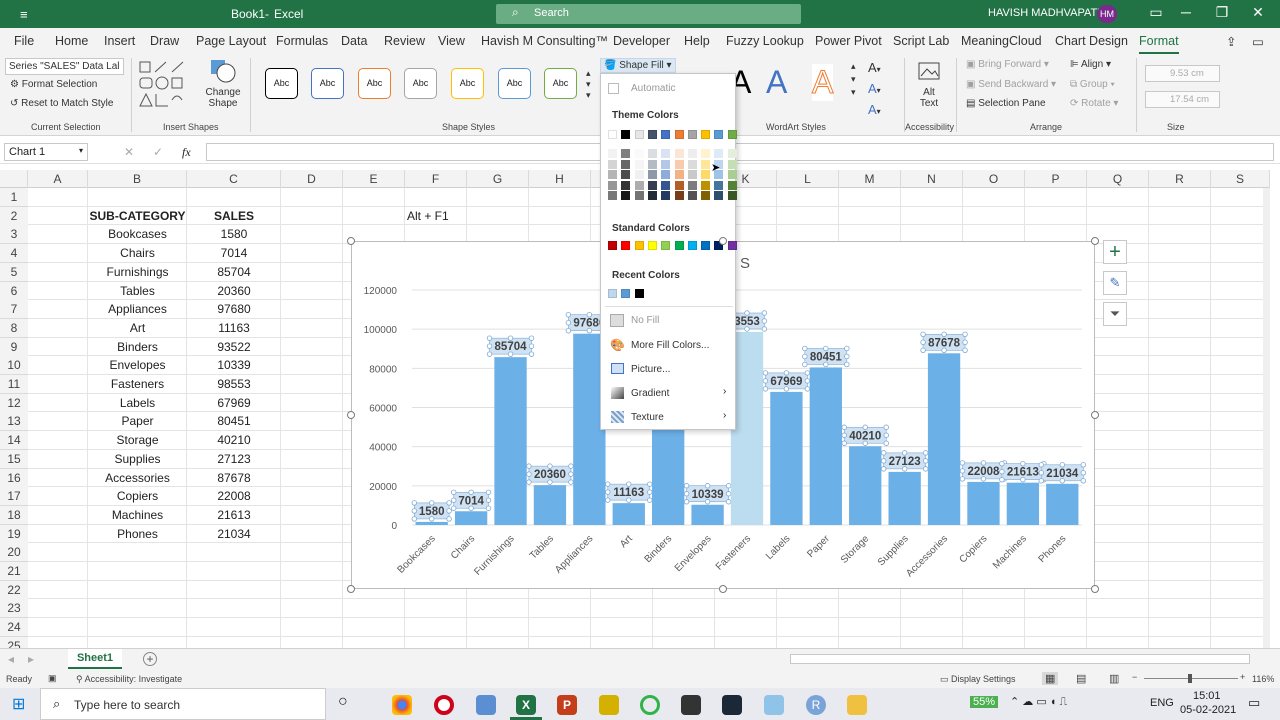 The width and height of the screenshot is (1280, 720). I want to click on clock-date: 05-02-2021, so click(1208, 710).